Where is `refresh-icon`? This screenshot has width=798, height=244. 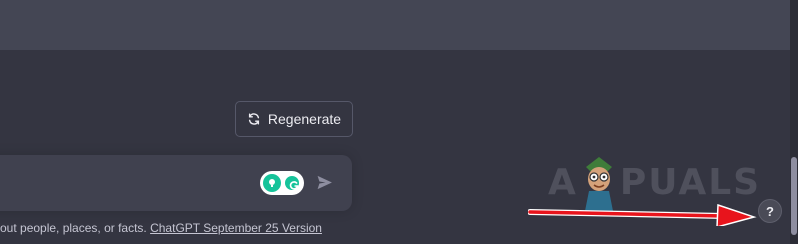
refresh-icon is located at coordinates (253, 119).